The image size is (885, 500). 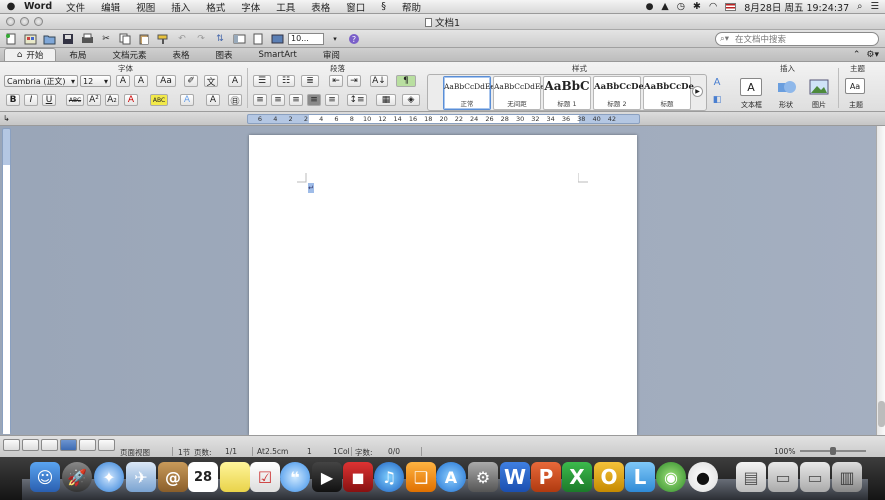 What do you see at coordinates (731, 6) in the screenshot?
I see `flag-icon` at bounding box center [731, 6].